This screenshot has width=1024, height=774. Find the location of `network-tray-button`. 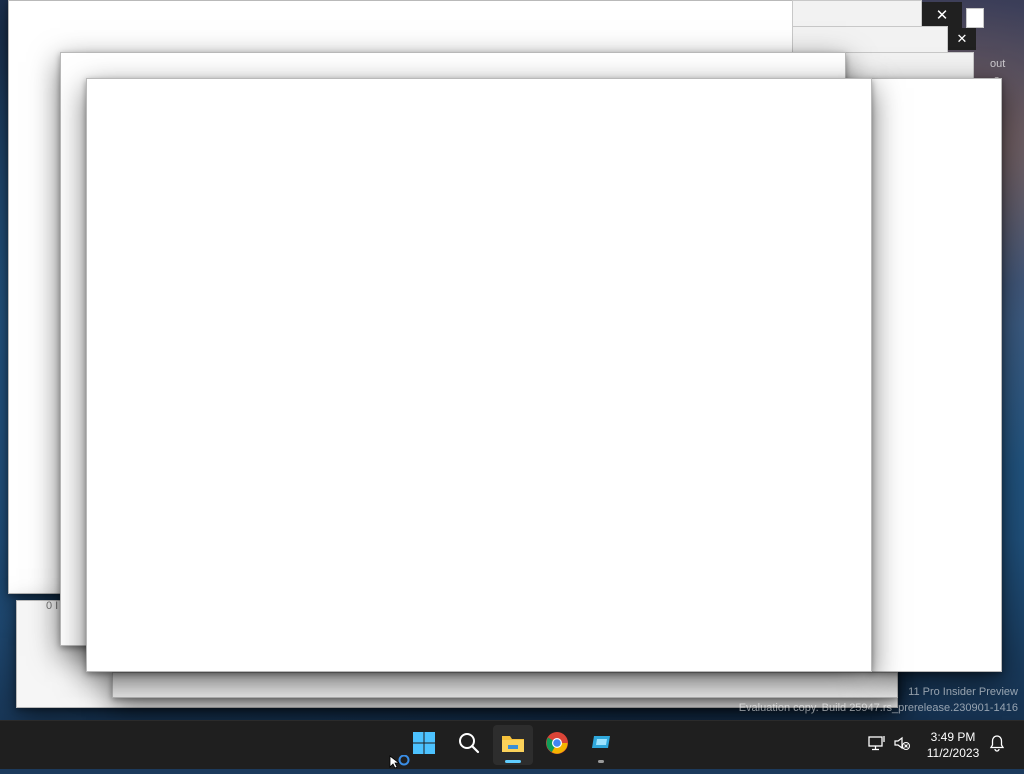

network-tray-button is located at coordinates (877, 745).